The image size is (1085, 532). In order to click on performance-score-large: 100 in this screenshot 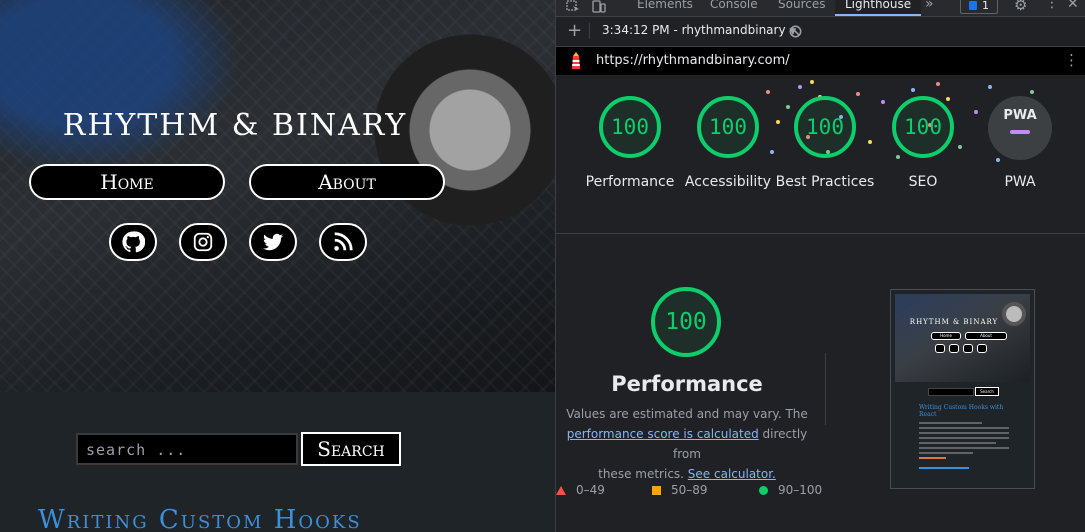, I will do `click(686, 322)`.